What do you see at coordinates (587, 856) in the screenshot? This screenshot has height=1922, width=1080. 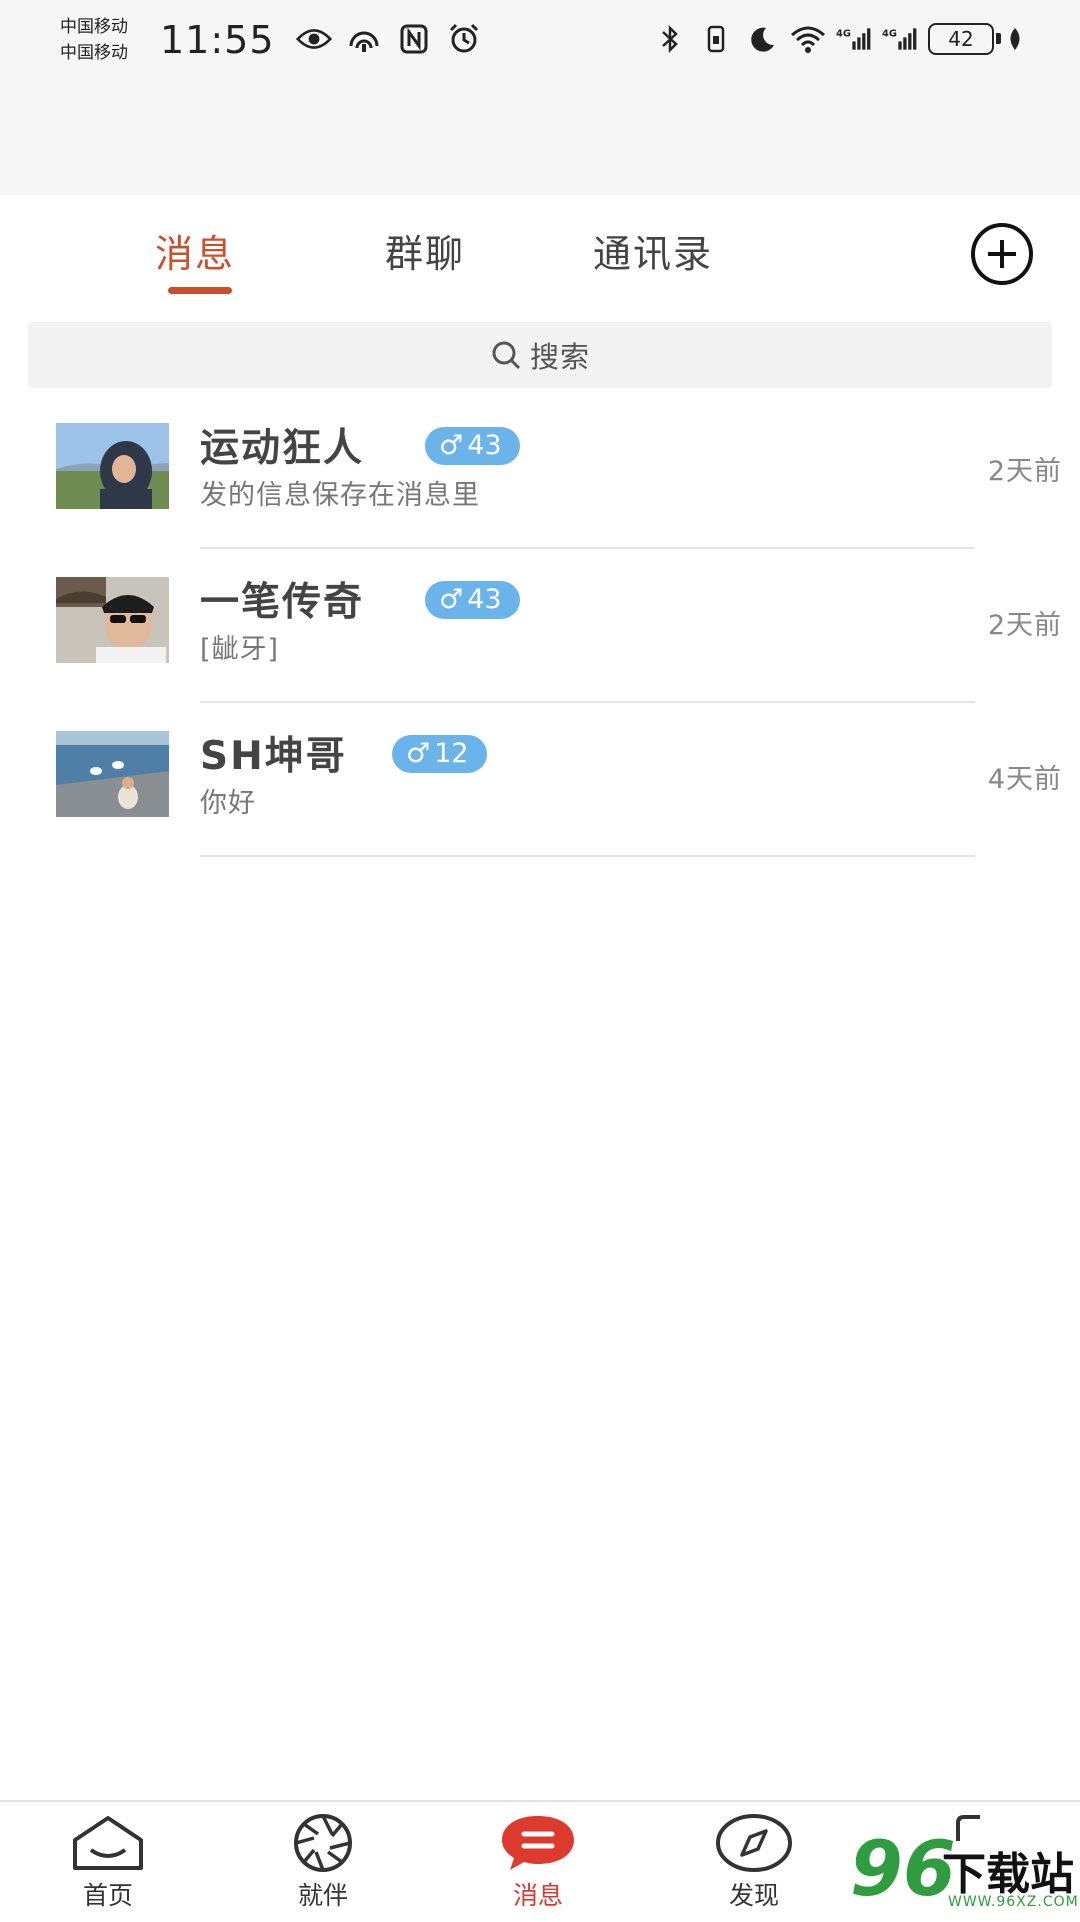 I see `divider` at bounding box center [587, 856].